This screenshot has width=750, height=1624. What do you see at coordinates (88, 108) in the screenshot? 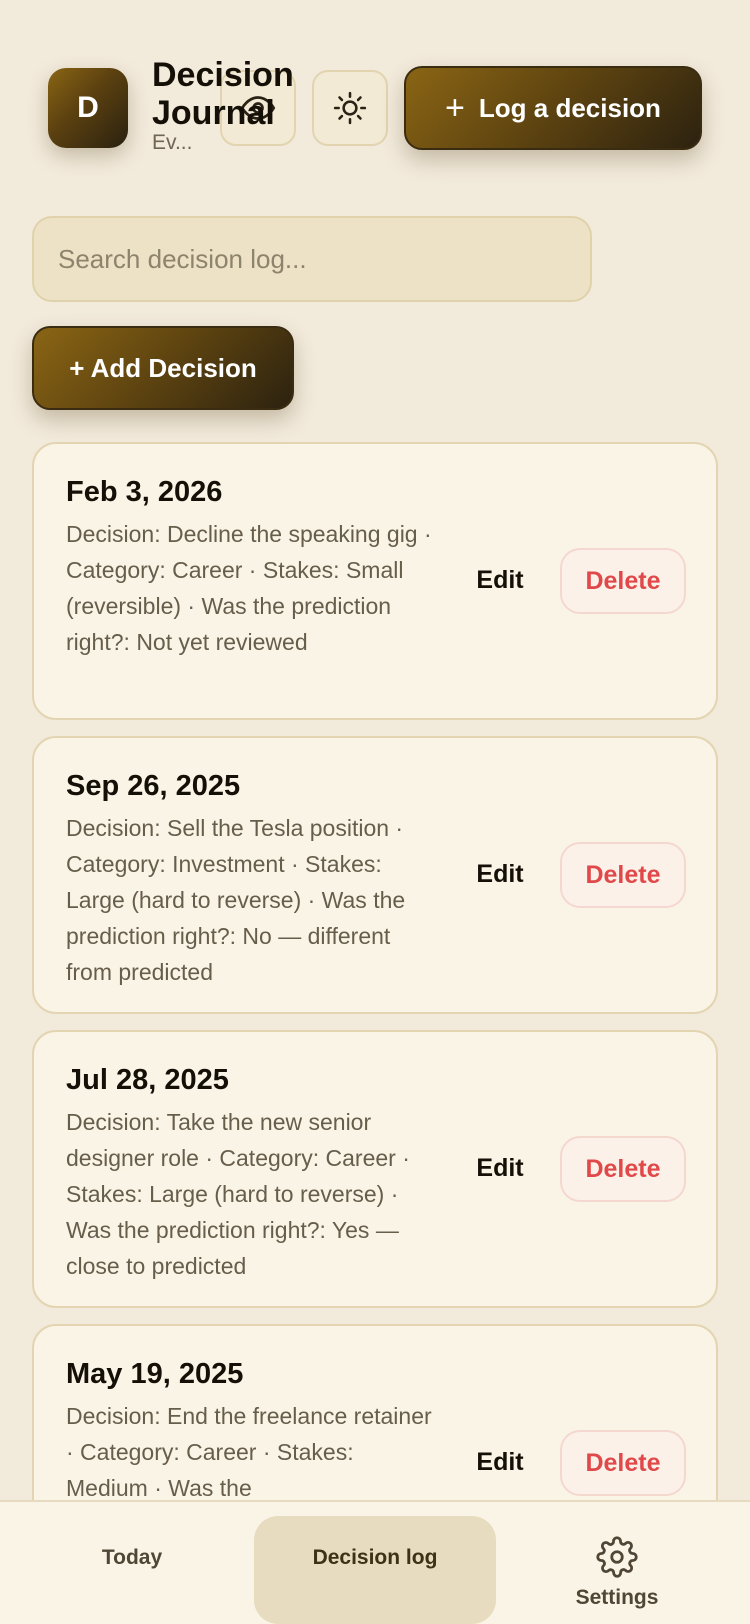
I see `app-avatar: D` at bounding box center [88, 108].